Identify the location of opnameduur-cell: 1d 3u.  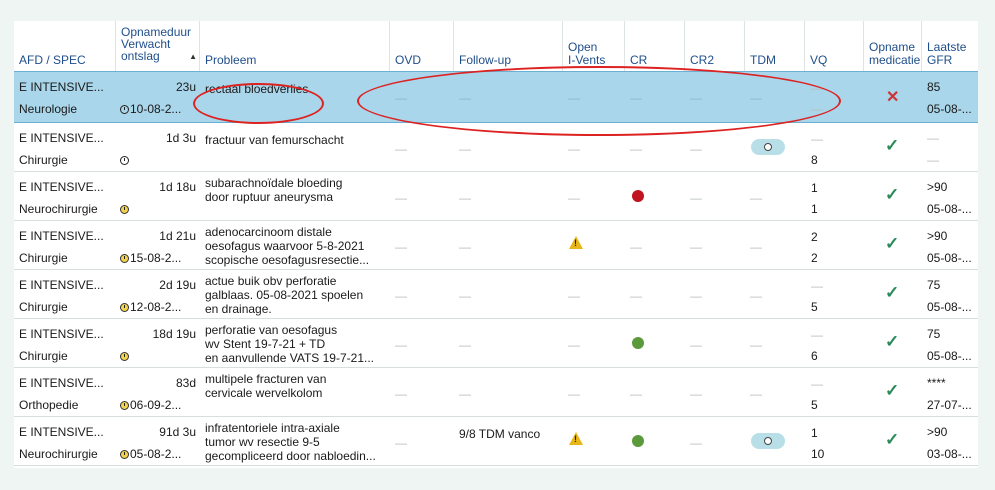
(180, 138).